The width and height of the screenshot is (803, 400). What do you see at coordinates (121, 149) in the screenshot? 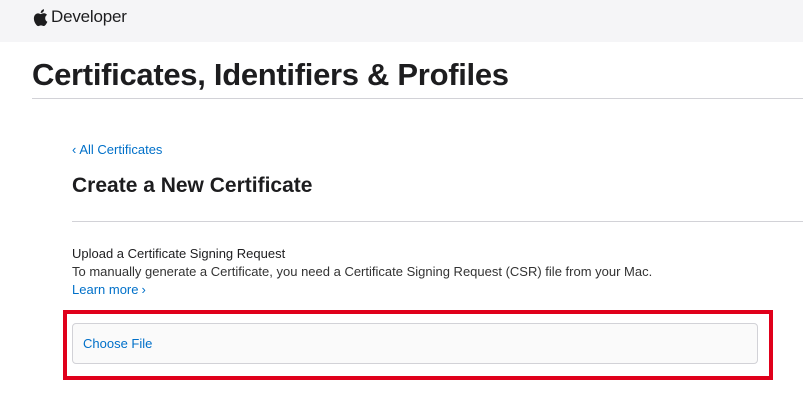
I see `back-link-label: All Certificates` at bounding box center [121, 149].